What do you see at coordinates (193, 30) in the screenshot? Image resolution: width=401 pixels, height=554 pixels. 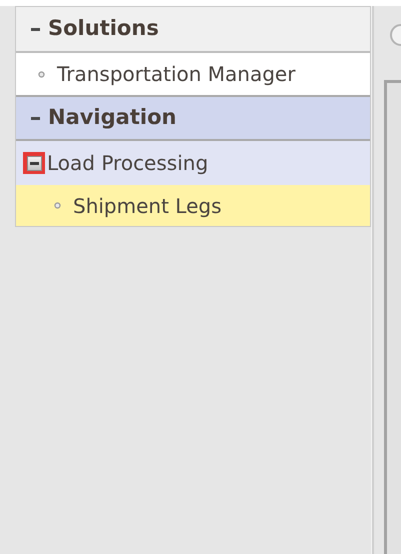 I see `section-header: Solutions` at bounding box center [193, 30].